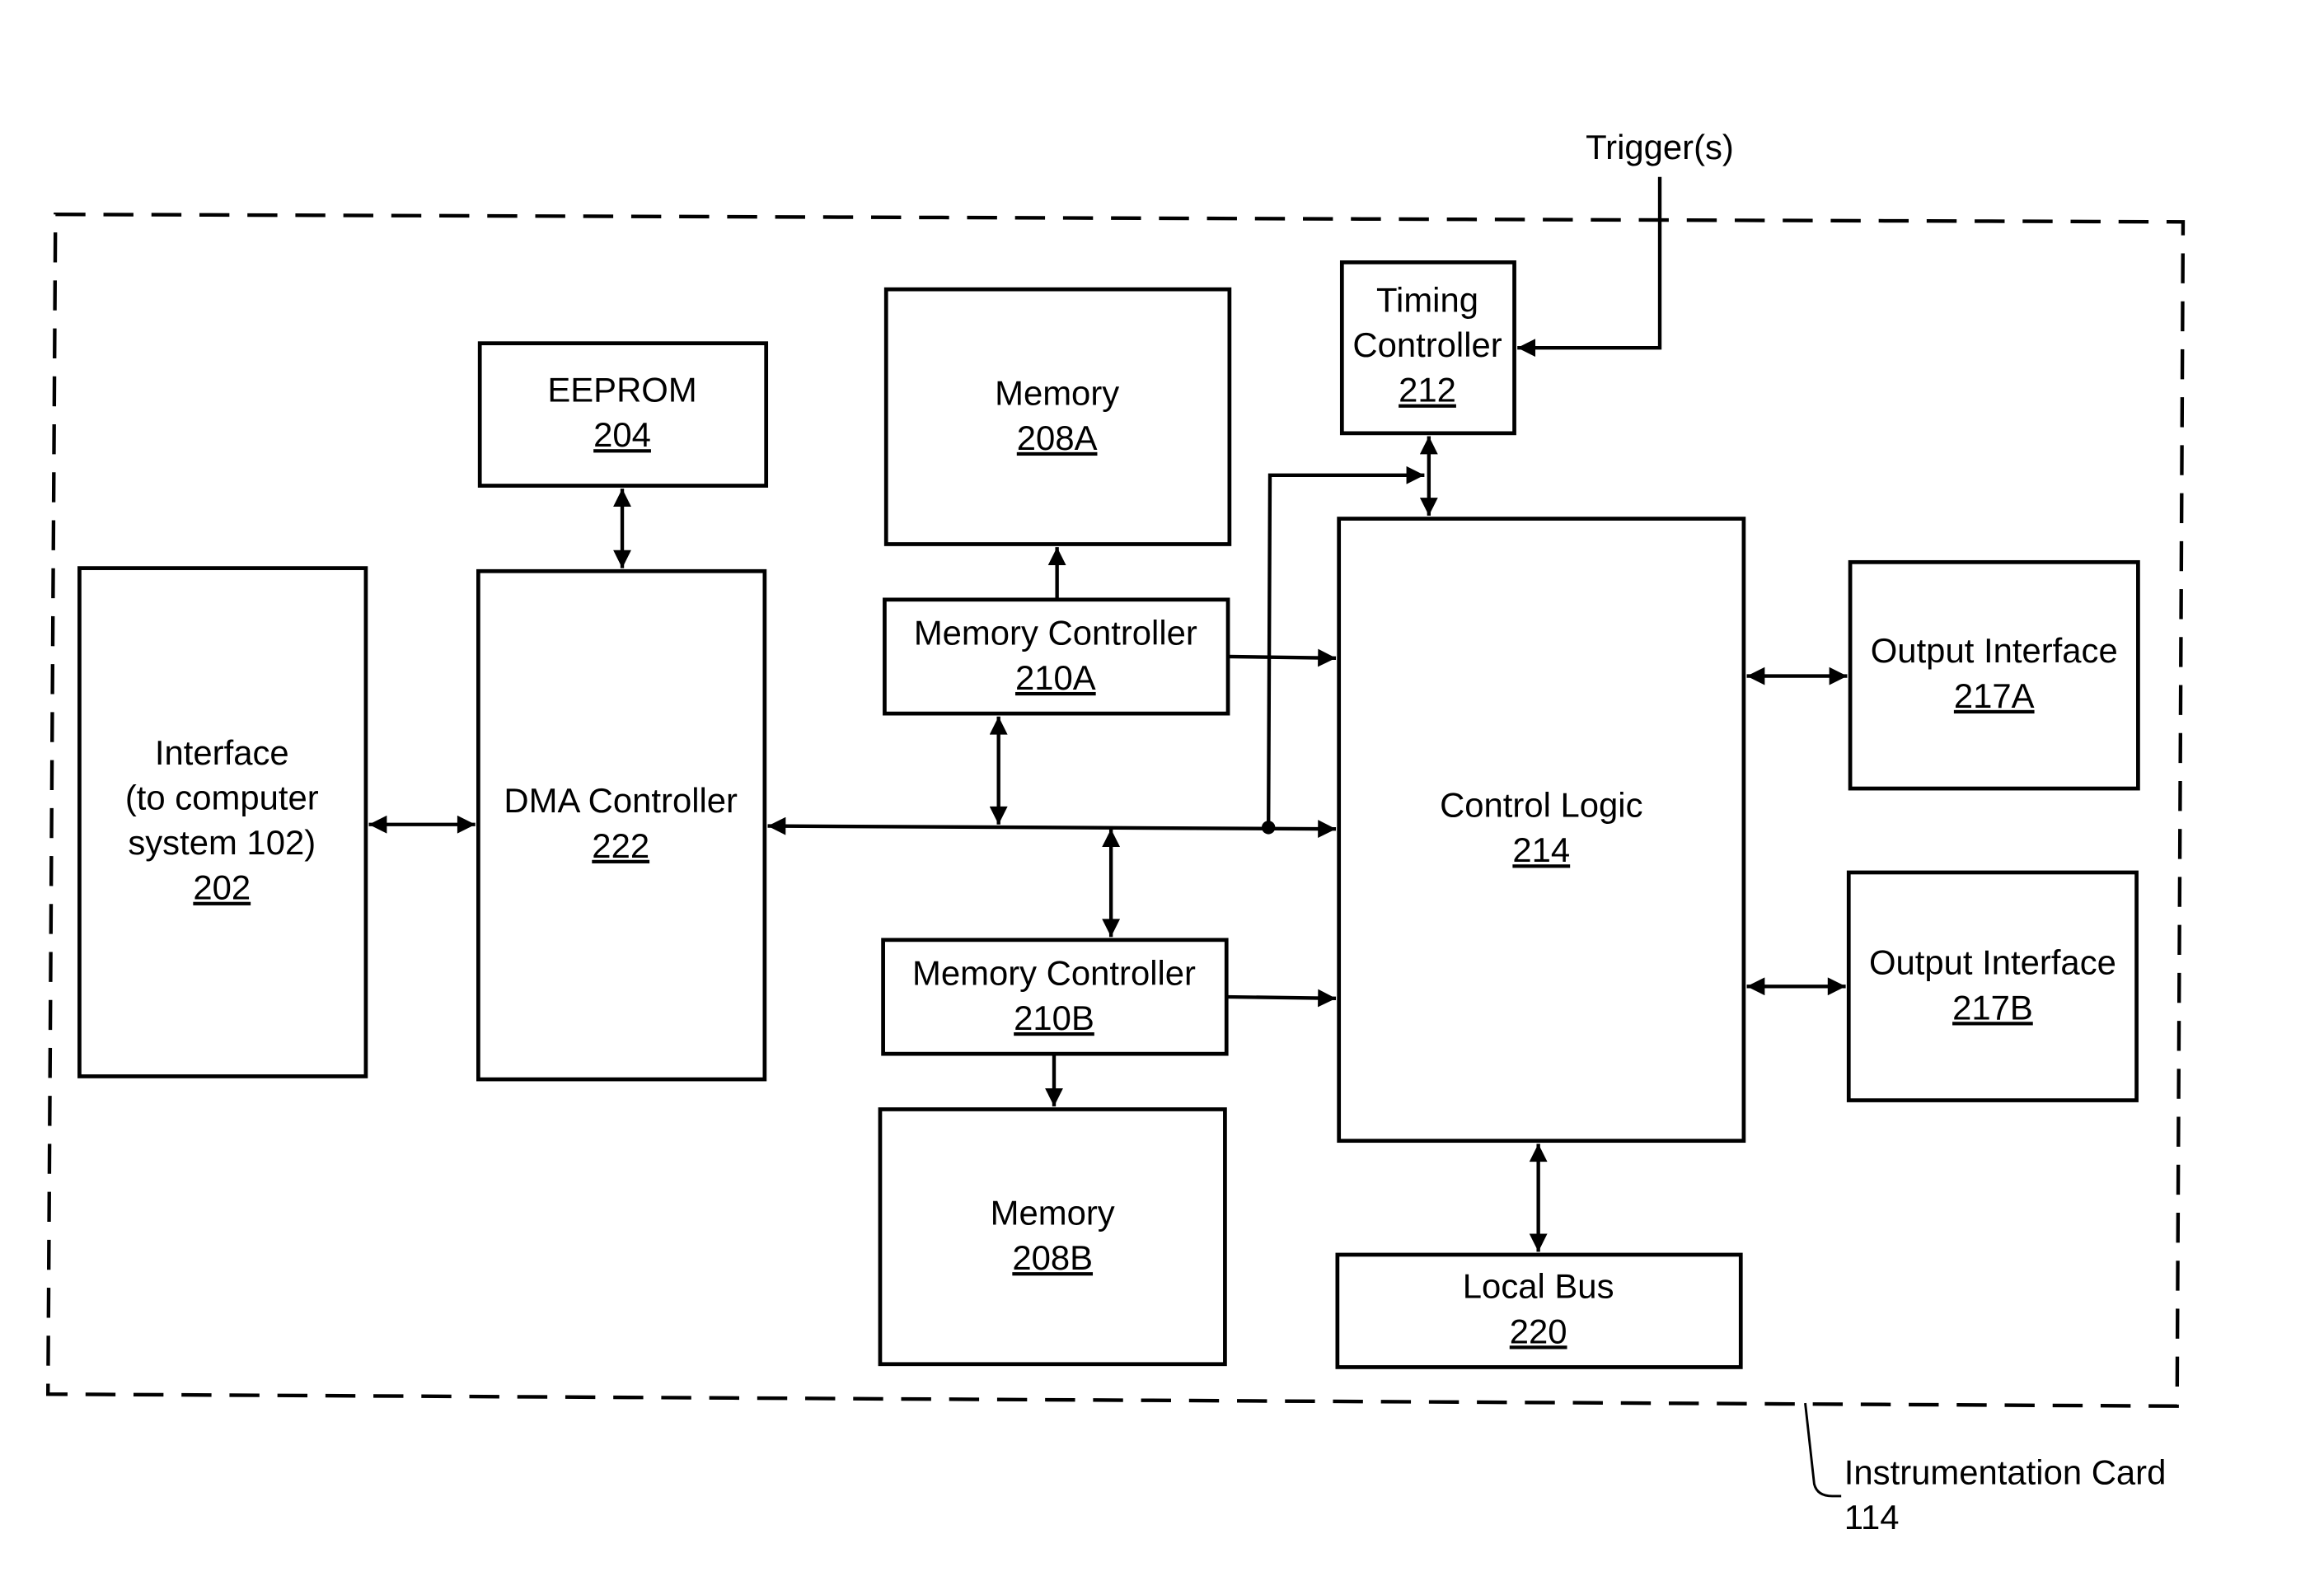 The image size is (2324, 1595). I want to click on block-interface: Interface (to computer system 102) 202, so click(222, 822).